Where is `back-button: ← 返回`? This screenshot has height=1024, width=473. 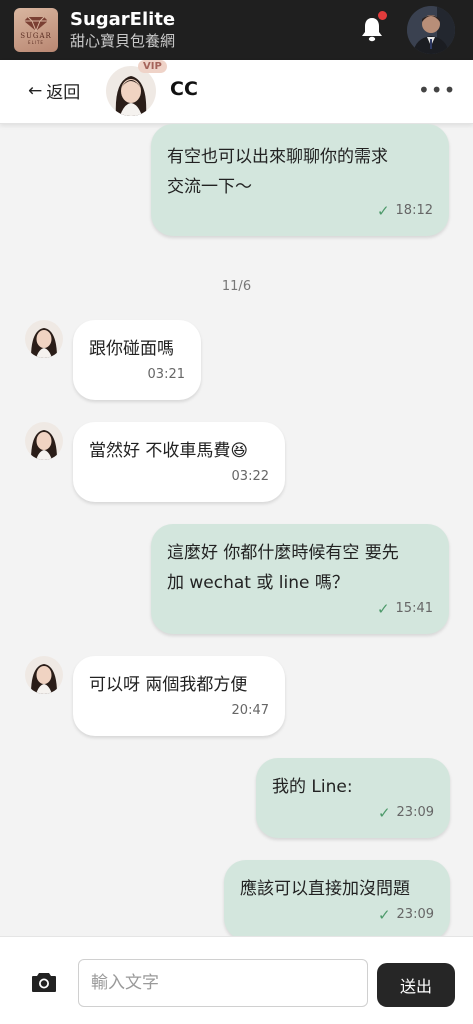
back-button: ← 返回 is located at coordinates (54, 91).